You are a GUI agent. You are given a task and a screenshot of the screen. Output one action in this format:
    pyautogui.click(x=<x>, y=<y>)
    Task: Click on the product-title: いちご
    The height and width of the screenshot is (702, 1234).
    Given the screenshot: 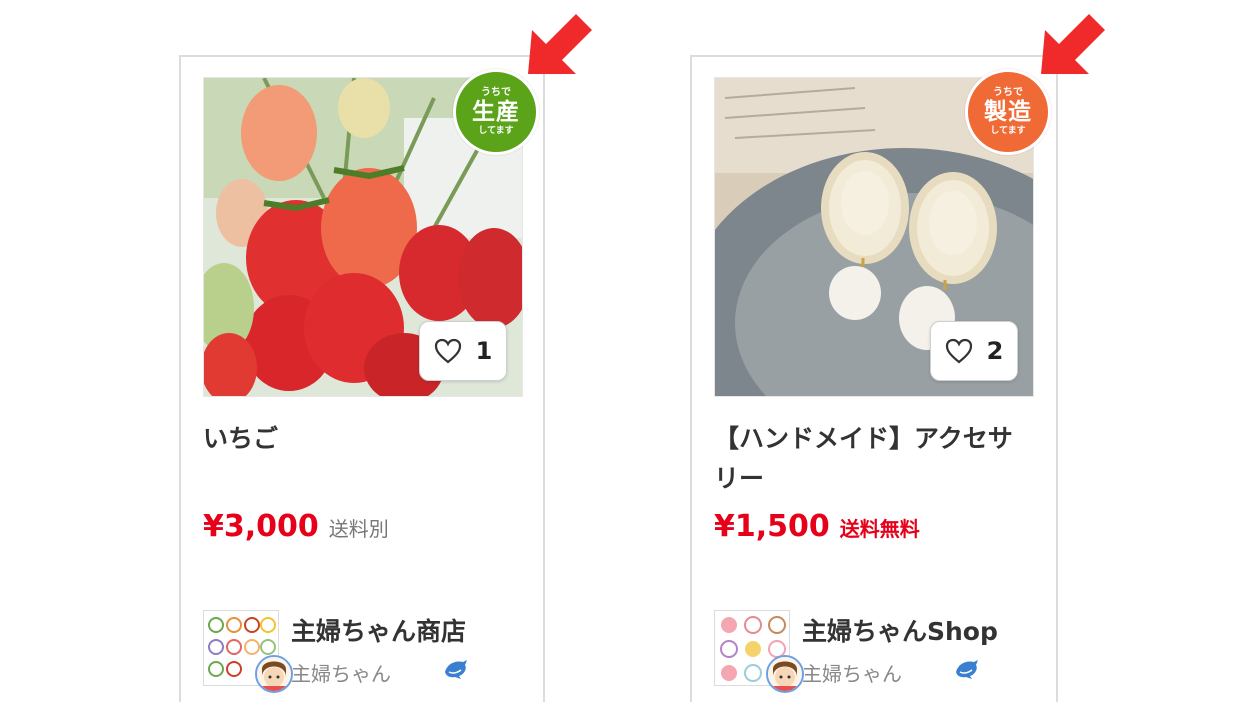 What is the action you would take?
    pyautogui.click(x=363, y=439)
    